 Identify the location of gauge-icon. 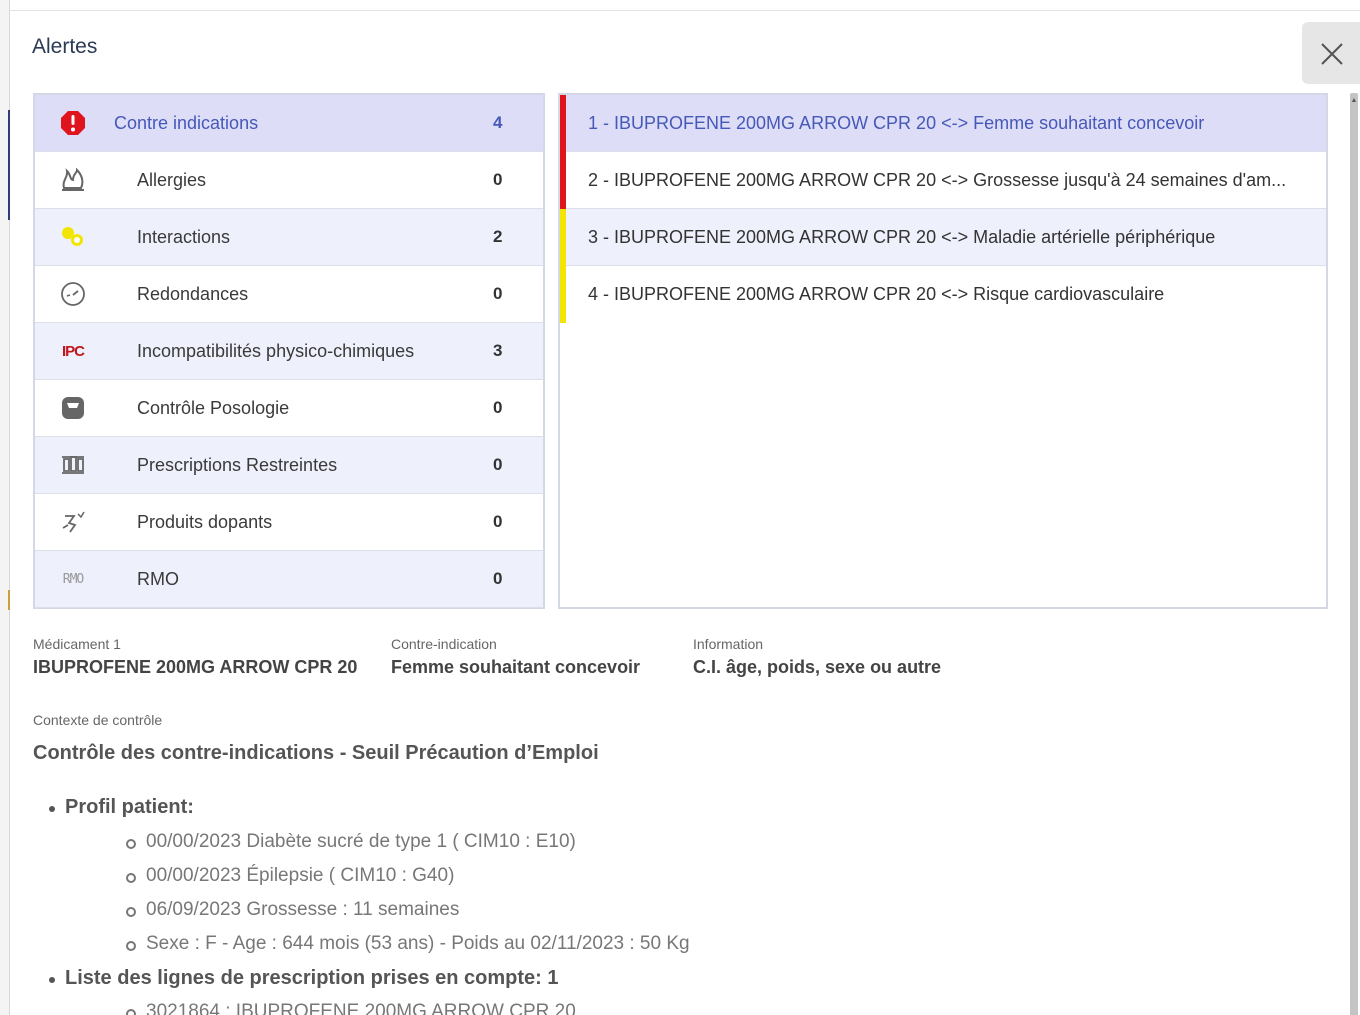
(73, 294).